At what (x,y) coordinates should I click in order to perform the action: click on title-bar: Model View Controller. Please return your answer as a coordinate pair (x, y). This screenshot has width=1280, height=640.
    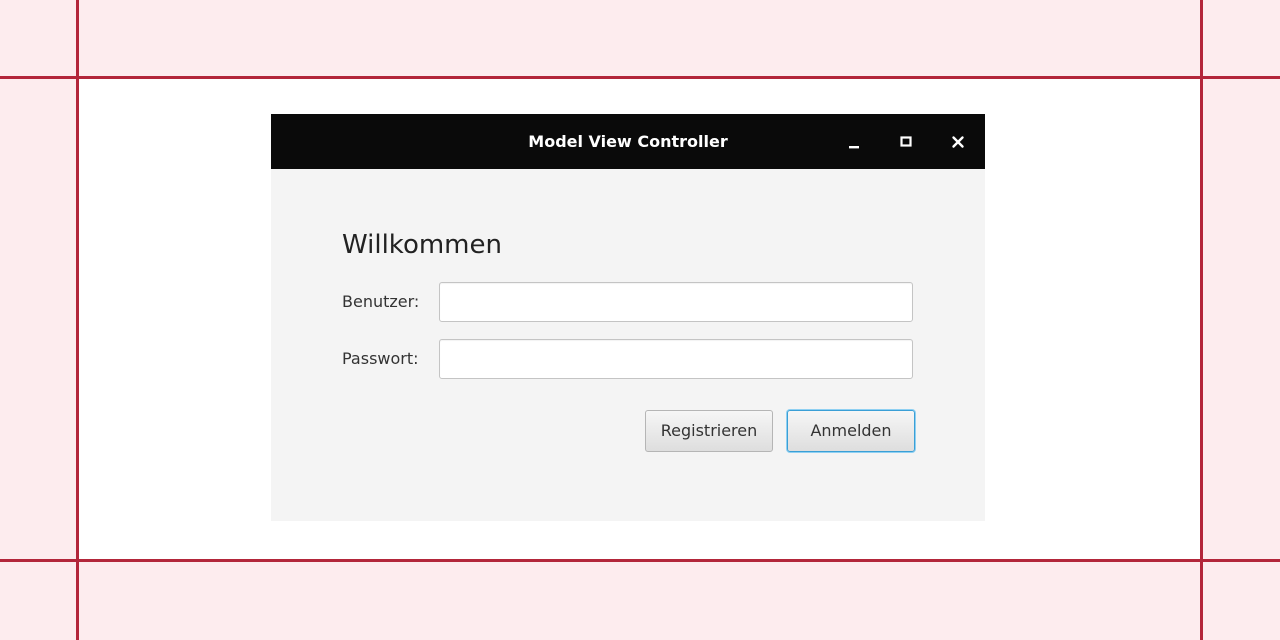
    Looking at the image, I should click on (628, 141).